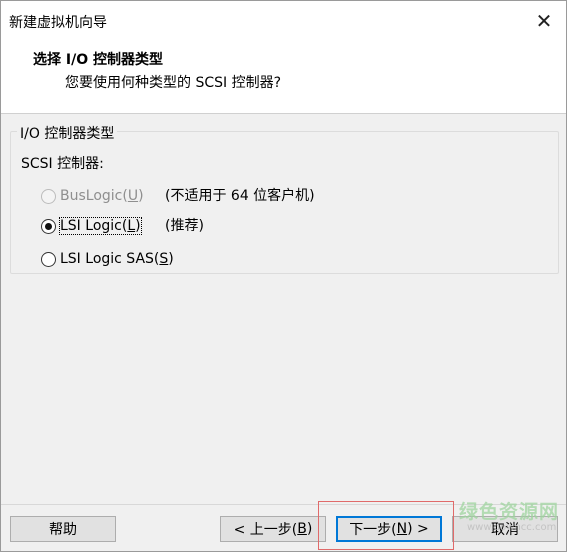 The image size is (567, 552). What do you see at coordinates (102, 196) in the screenshot?
I see `radio-buslogic-label: BusLogic(U)` at bounding box center [102, 196].